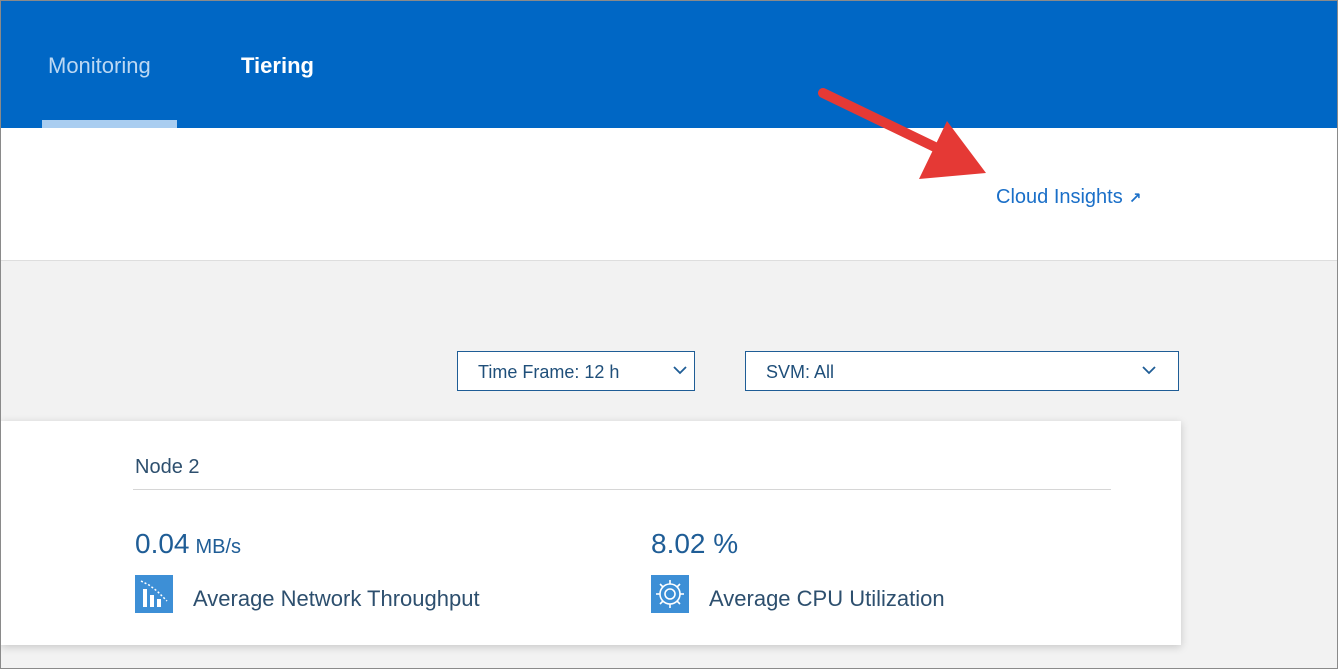  I want to click on annotation-arrow, so click(902, 133).